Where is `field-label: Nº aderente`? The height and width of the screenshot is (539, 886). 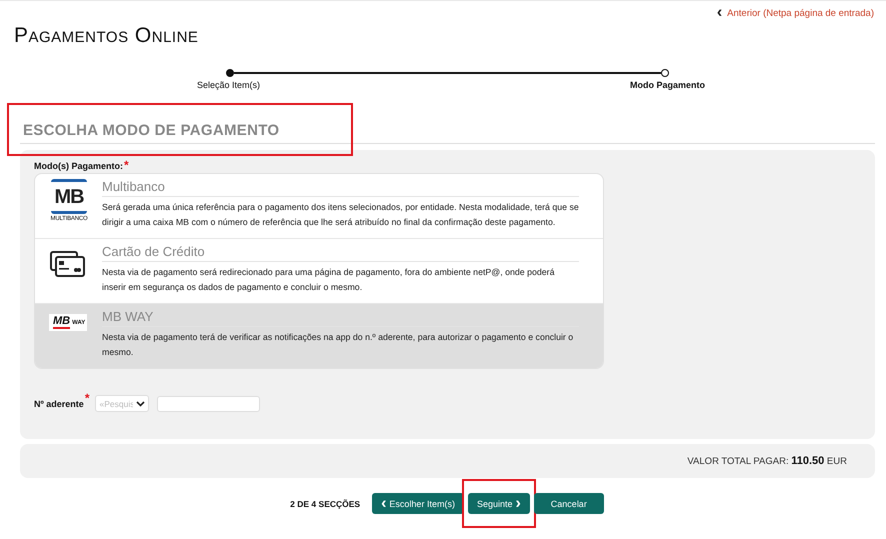
field-label: Nº aderente is located at coordinates (59, 403).